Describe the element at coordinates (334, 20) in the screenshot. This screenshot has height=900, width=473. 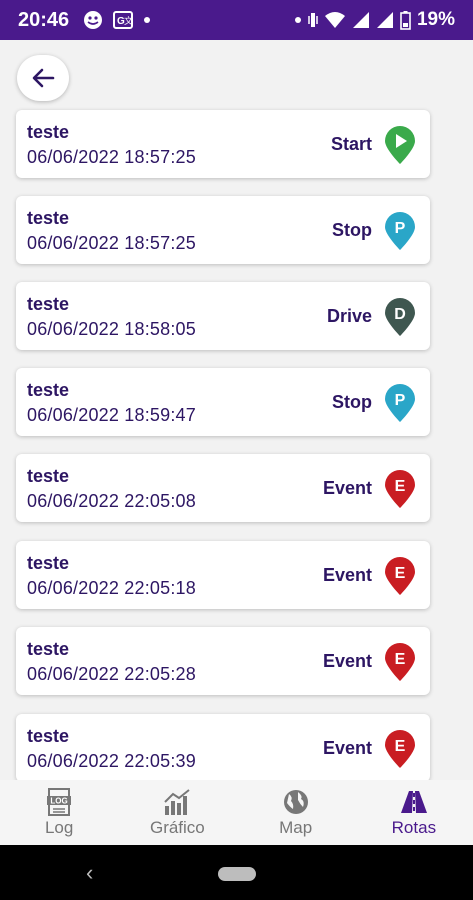
I see `wifi-icon` at that location.